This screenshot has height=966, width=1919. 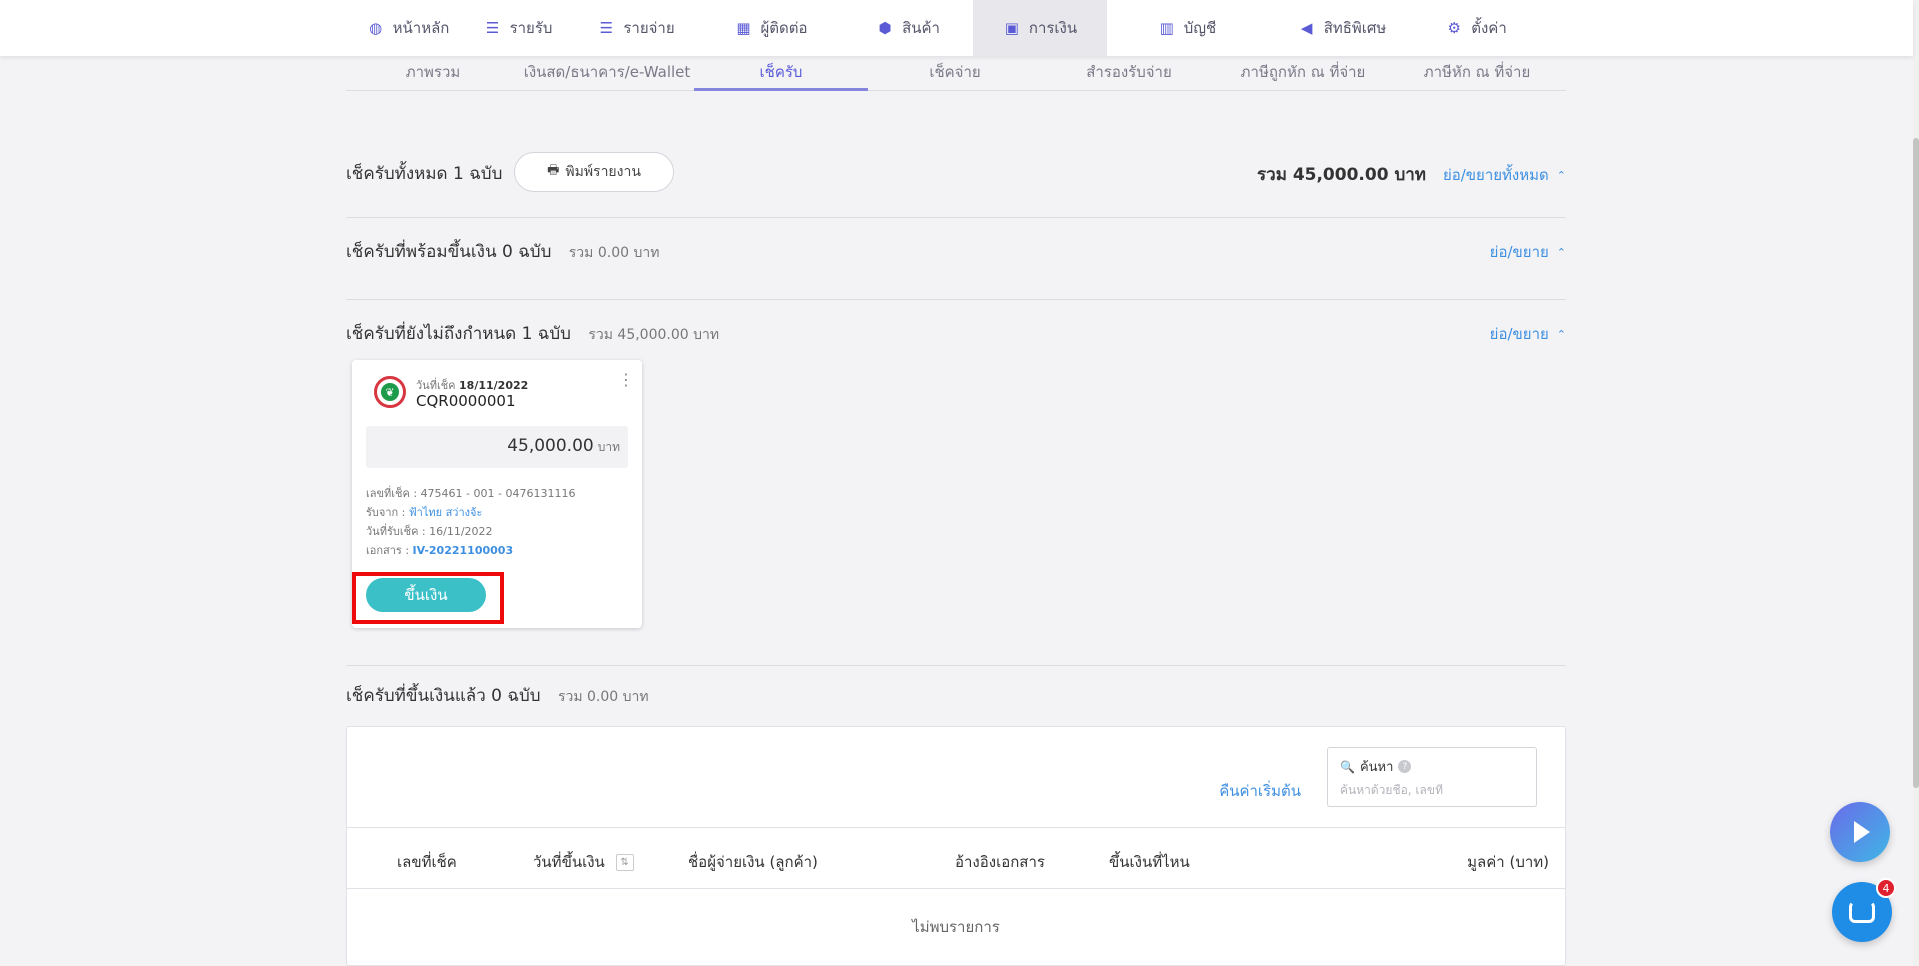 What do you see at coordinates (1405, 766) in the screenshot?
I see `help-icon: ?` at bounding box center [1405, 766].